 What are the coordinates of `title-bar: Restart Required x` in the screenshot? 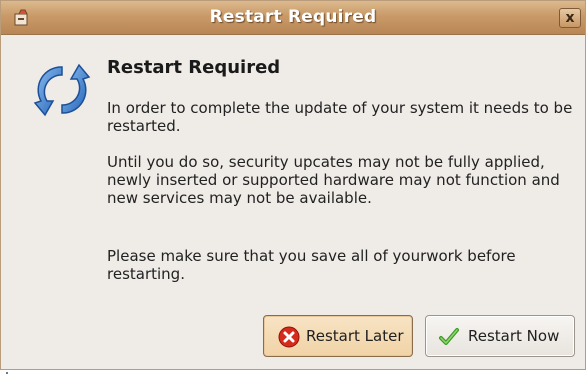 It's located at (293, 18).